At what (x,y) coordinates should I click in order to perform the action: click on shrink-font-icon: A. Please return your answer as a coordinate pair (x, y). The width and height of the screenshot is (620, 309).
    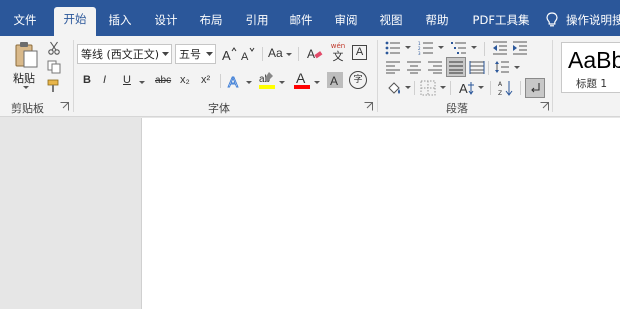
    Looking at the image, I should click on (247, 54).